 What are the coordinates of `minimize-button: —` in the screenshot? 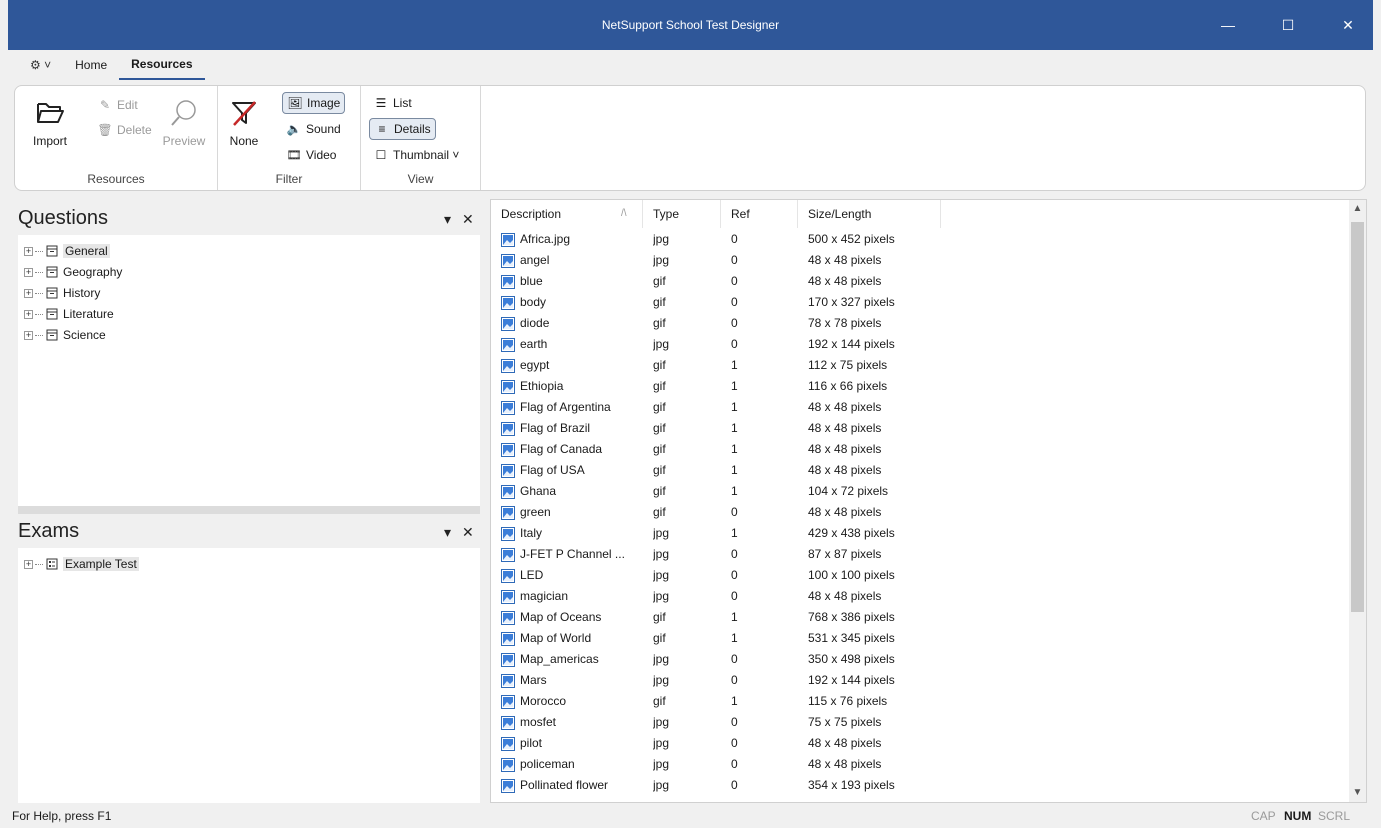 It's located at (1228, 25).